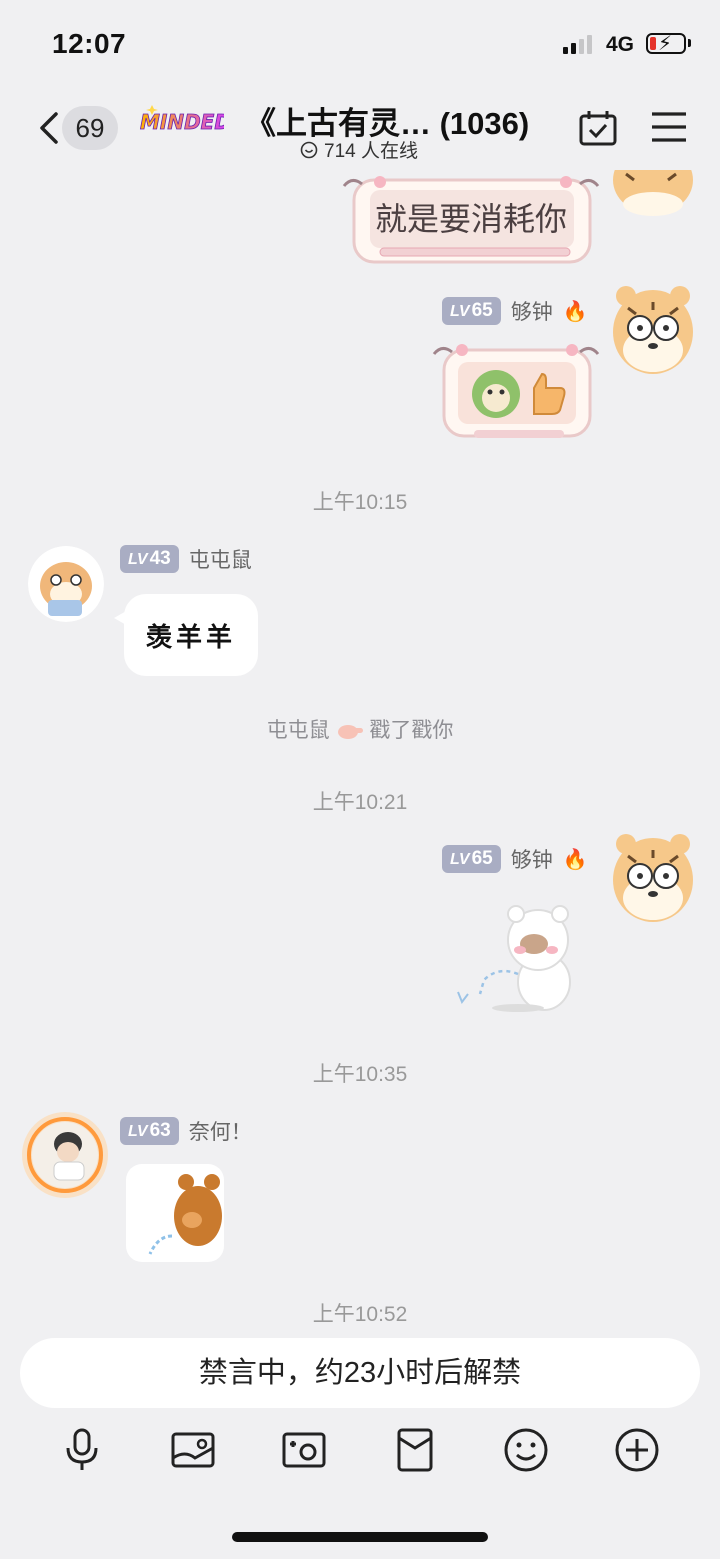 This screenshot has height=1559, width=720. What do you see at coordinates (360, 502) in the screenshot?
I see `timestamp: 上午10:15` at bounding box center [360, 502].